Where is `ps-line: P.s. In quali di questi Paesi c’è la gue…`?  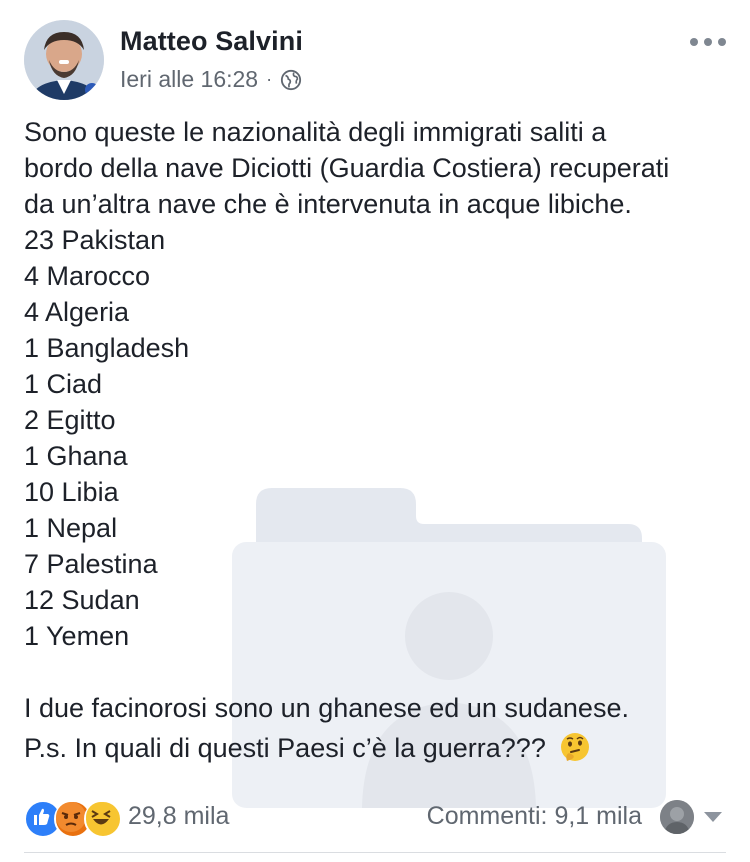 ps-line: P.s. In quali di questi Paesi c’è la gue… is located at coordinates (379, 750).